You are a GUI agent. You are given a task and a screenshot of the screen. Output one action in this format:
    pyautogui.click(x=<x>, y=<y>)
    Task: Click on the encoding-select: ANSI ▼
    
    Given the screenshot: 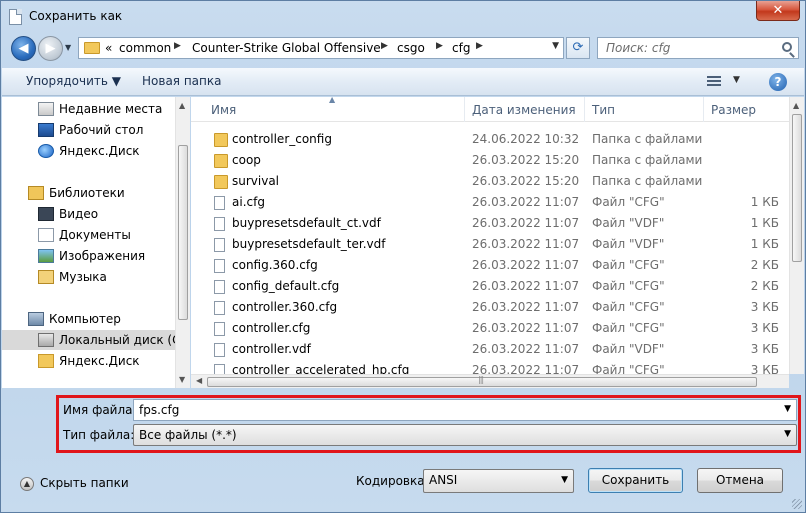 What is the action you would take?
    pyautogui.click(x=498, y=481)
    